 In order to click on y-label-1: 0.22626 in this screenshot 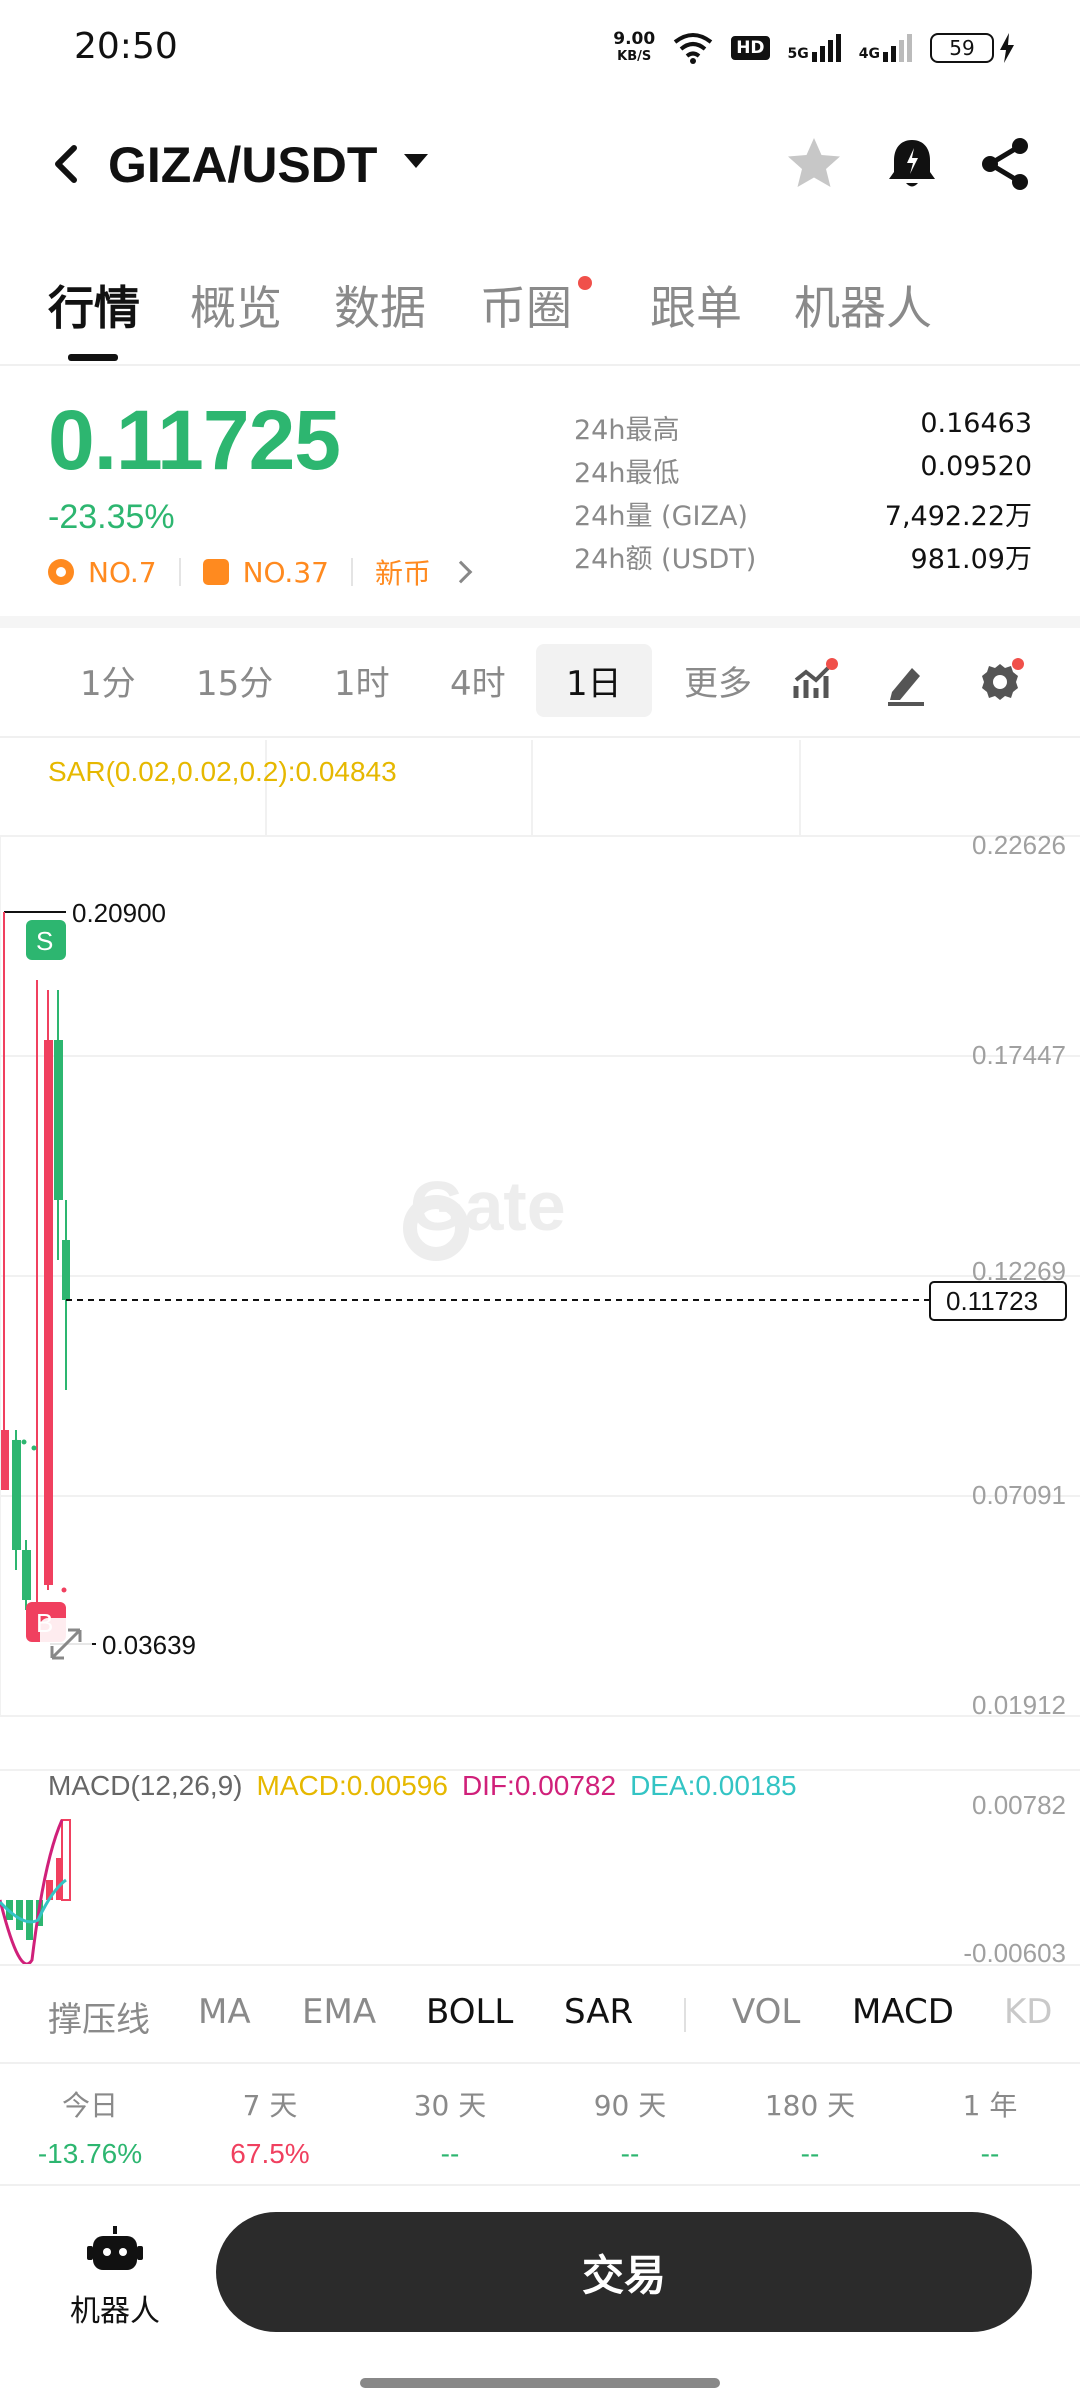, I will do `click(1019, 845)`.